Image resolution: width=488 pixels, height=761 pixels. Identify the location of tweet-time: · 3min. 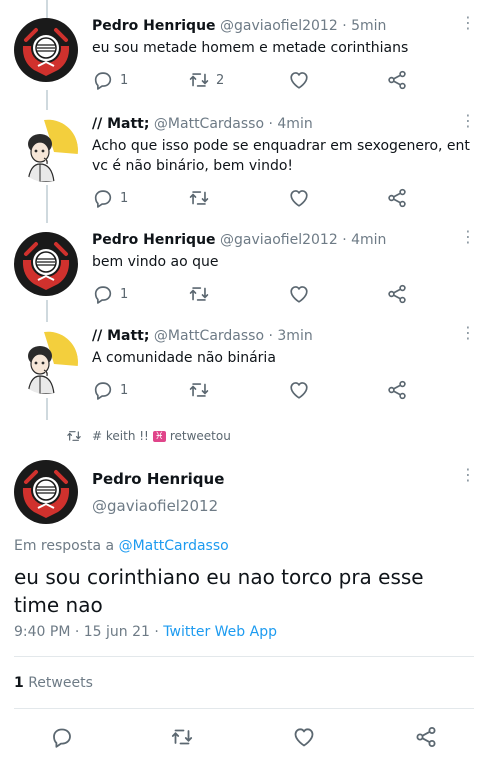
(291, 336).